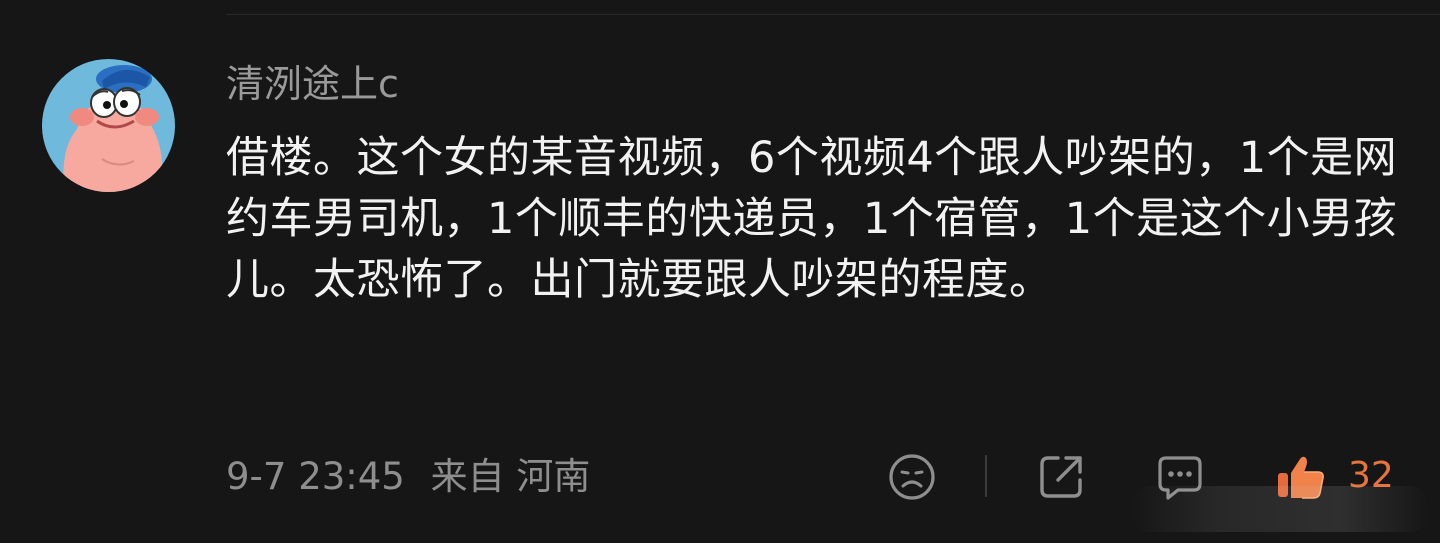 This screenshot has height=543, width=1440. What do you see at coordinates (312, 84) in the screenshot?
I see `username: 清洌途上c` at bounding box center [312, 84].